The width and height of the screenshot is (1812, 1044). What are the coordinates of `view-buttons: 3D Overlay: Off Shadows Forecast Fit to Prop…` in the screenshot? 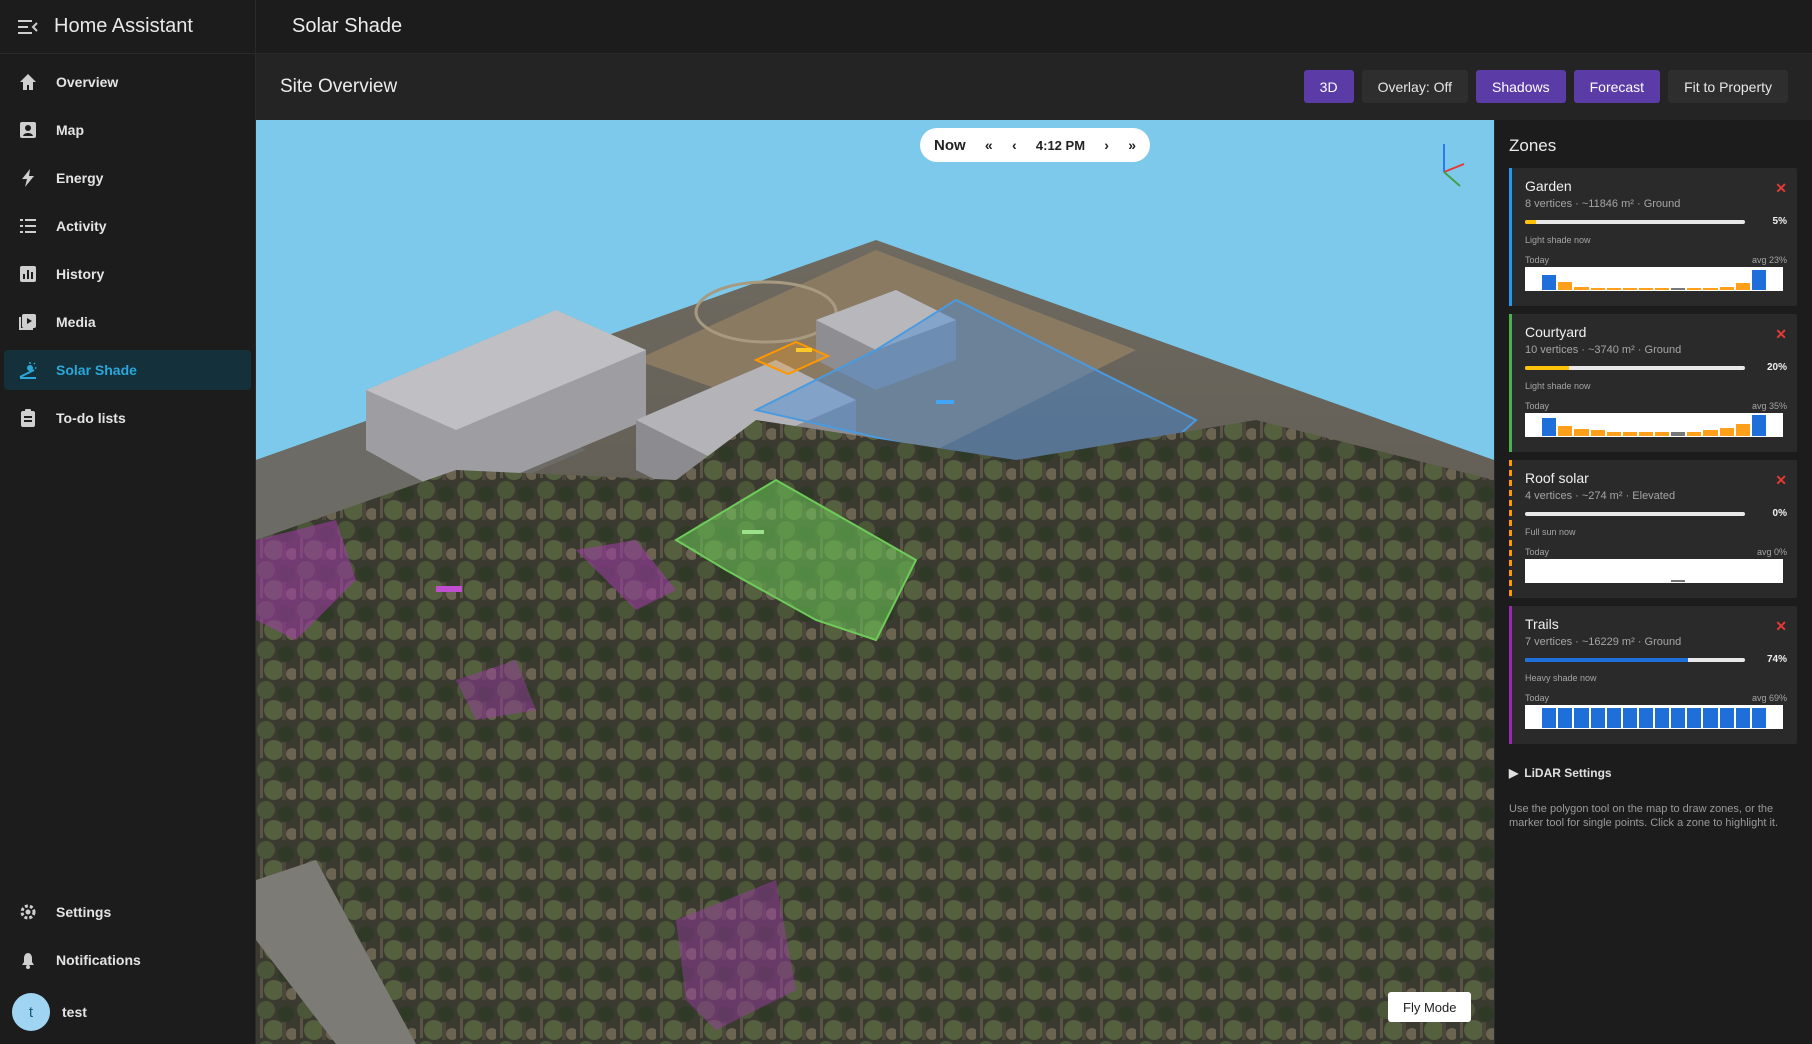 It's located at (1545, 86).